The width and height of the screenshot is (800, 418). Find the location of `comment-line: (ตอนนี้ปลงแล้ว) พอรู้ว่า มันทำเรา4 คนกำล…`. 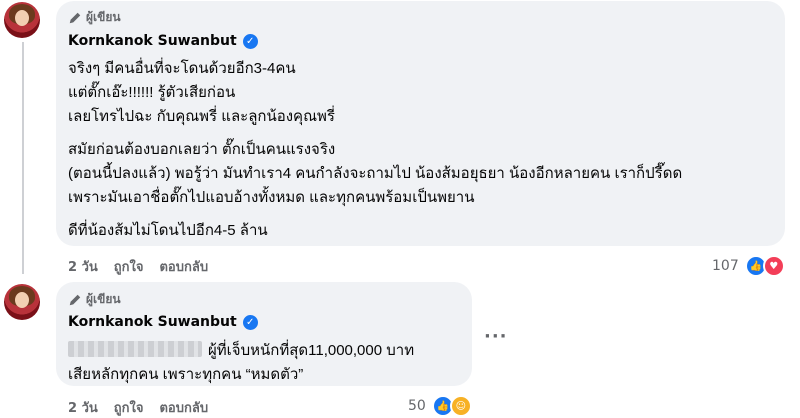

comment-line: (ตอนนี้ปลงแล้ว) พอรู้ว่า มันทำเรา4 คนกำล… is located at coordinates (375, 173).